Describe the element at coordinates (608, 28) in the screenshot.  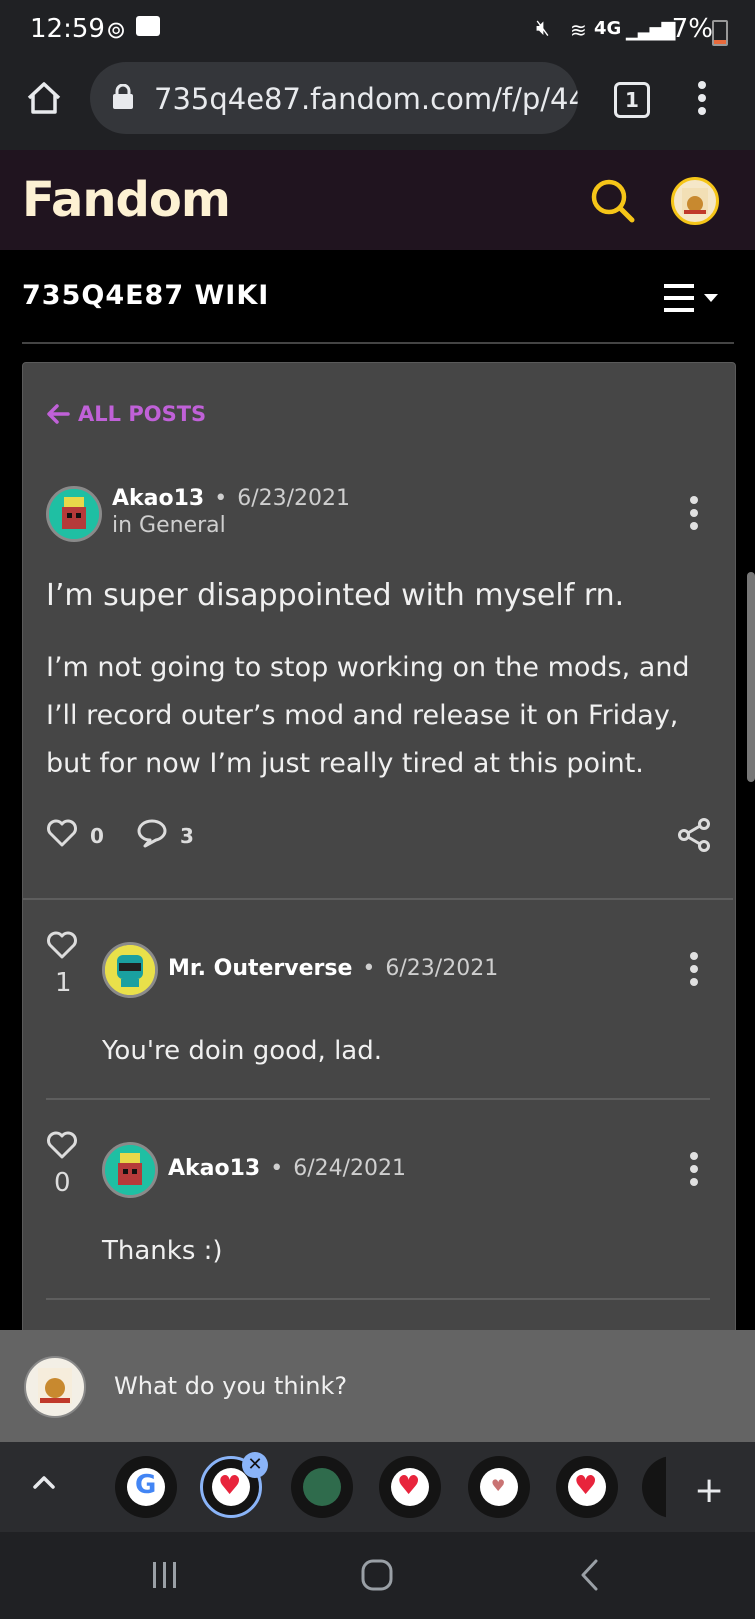
I see `network-4g-icon: 4G` at that location.